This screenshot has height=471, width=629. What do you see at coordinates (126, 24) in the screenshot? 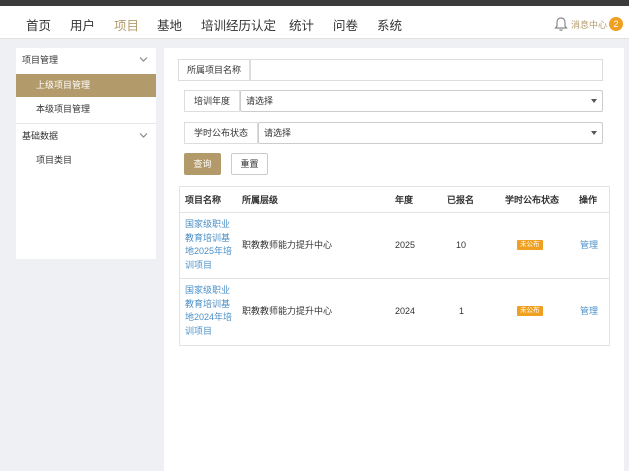
I see `nav-projects: 项目` at bounding box center [126, 24].